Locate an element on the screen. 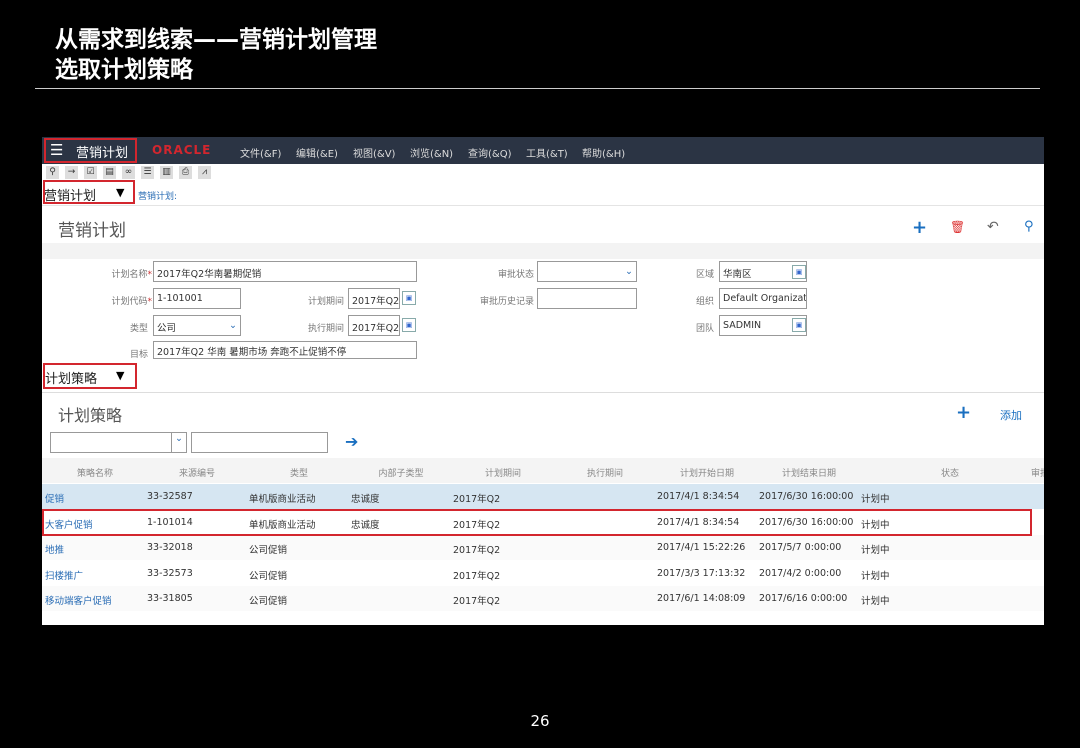  delete-icon: 🗑 is located at coordinates (957, 227).